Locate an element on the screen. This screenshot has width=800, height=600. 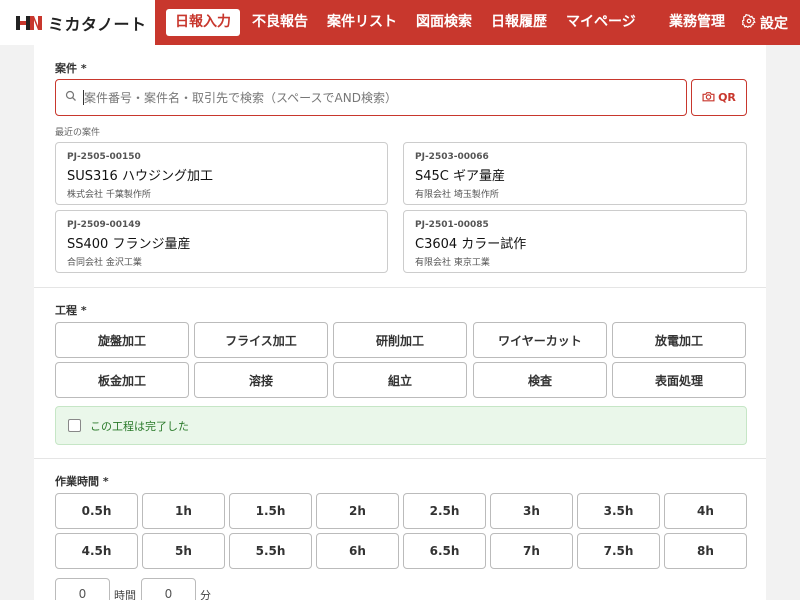
nav-drawing-search: 図面検索 is located at coordinates (444, 22).